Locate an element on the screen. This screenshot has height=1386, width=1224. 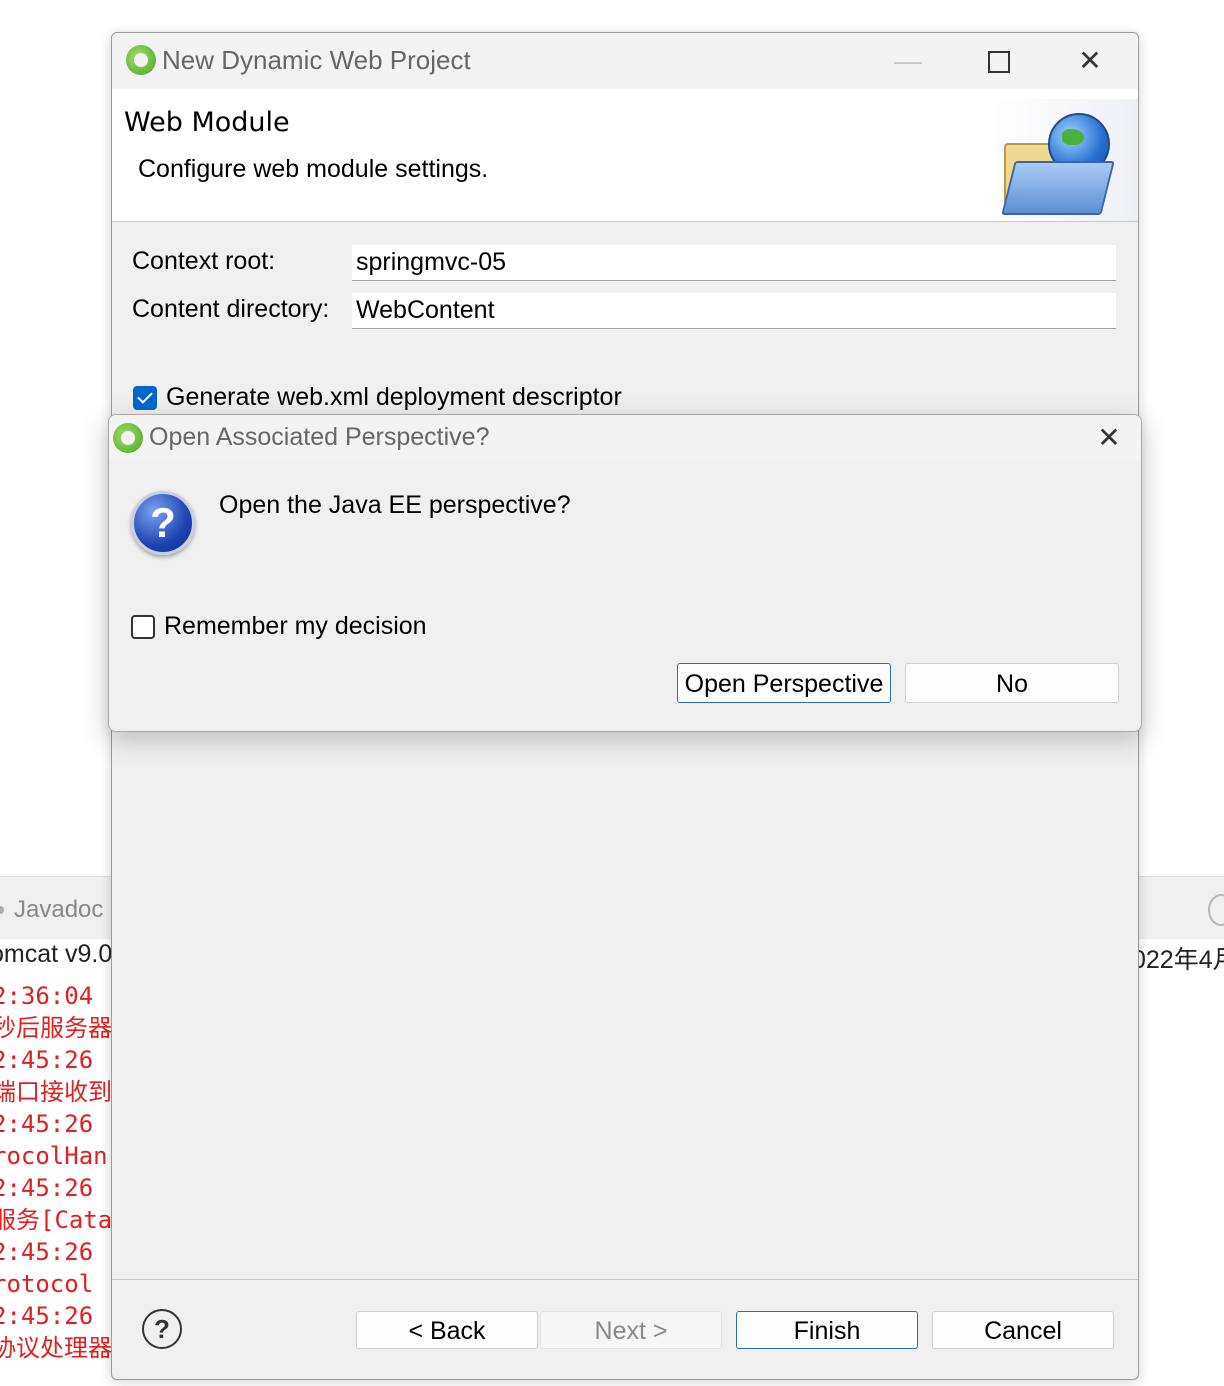
minimize-button: — is located at coordinates (908, 61).